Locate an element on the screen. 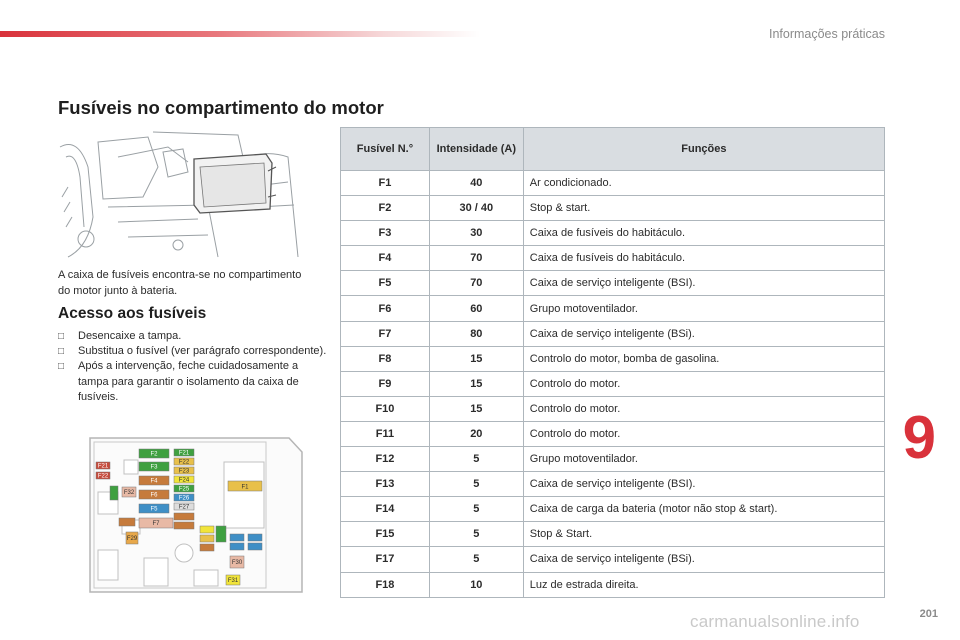  table-row: F7 80 Caixa de serviço inteligente (BSi). is located at coordinates (613, 333).